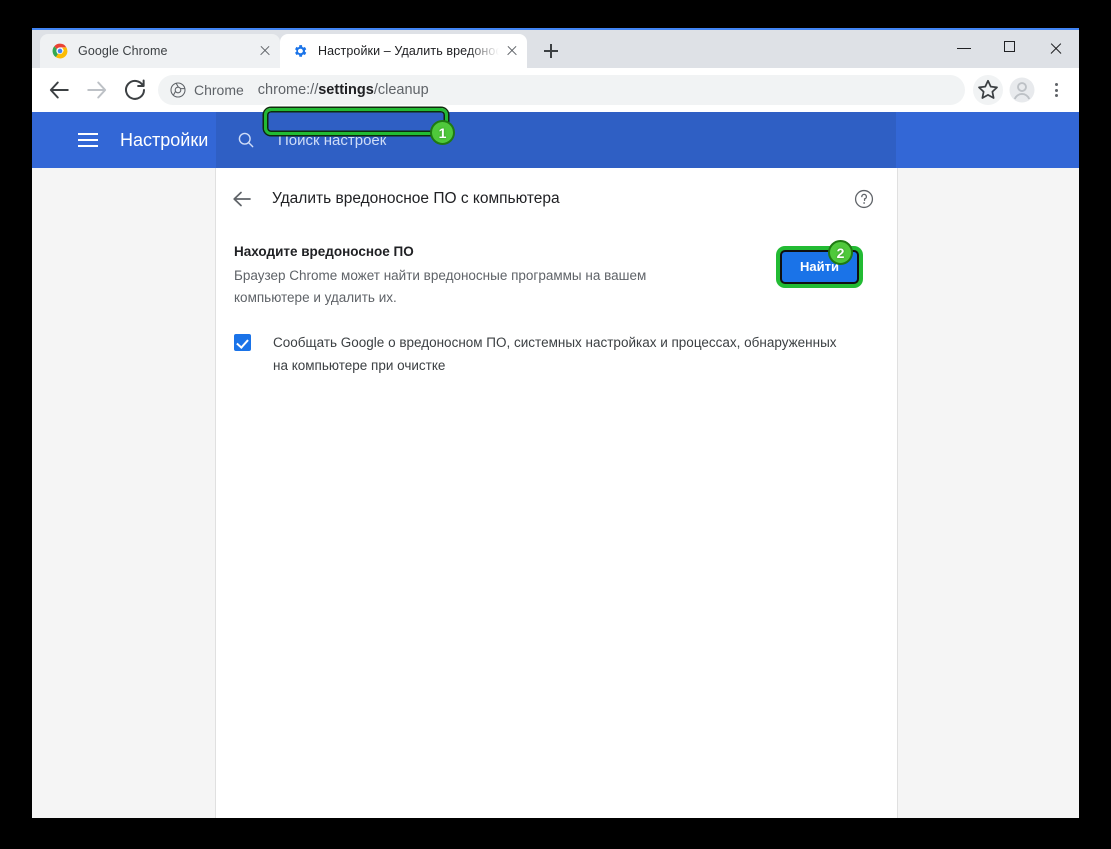 This screenshot has width=1111, height=849. I want to click on help-circle-icon, so click(864, 199).